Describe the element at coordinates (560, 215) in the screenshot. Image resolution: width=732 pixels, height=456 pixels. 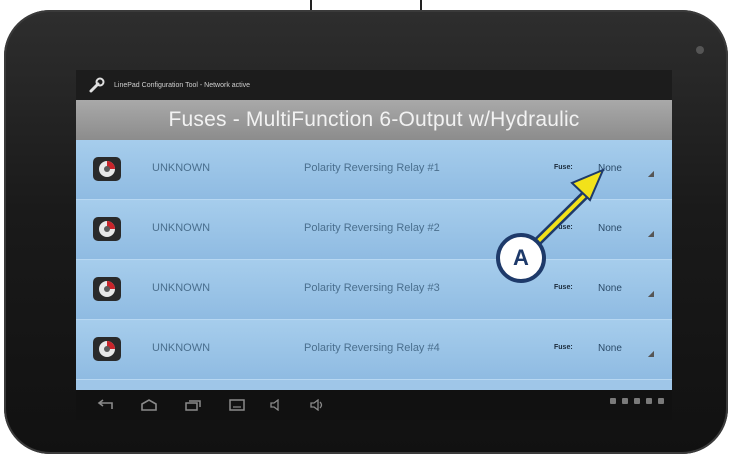
I see `callout-arrow` at that location.